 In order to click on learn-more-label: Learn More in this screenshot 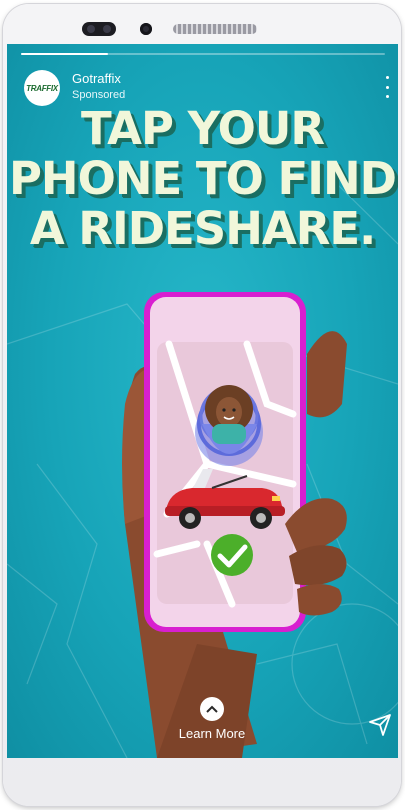, I will do `click(212, 733)`.